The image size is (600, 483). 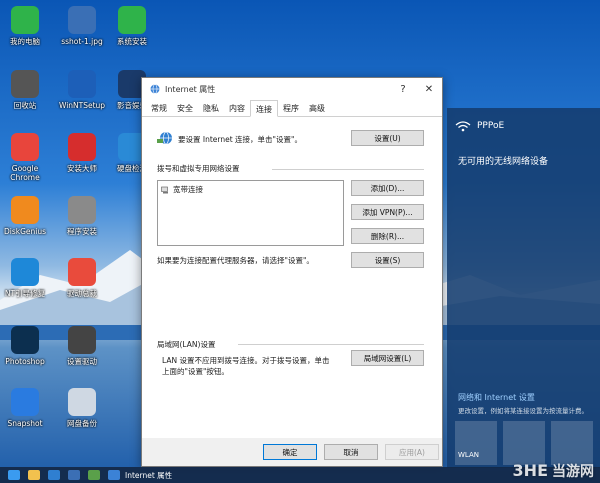 I want to click on desktop-icon-label: 安装大师, so click(x=82, y=168).